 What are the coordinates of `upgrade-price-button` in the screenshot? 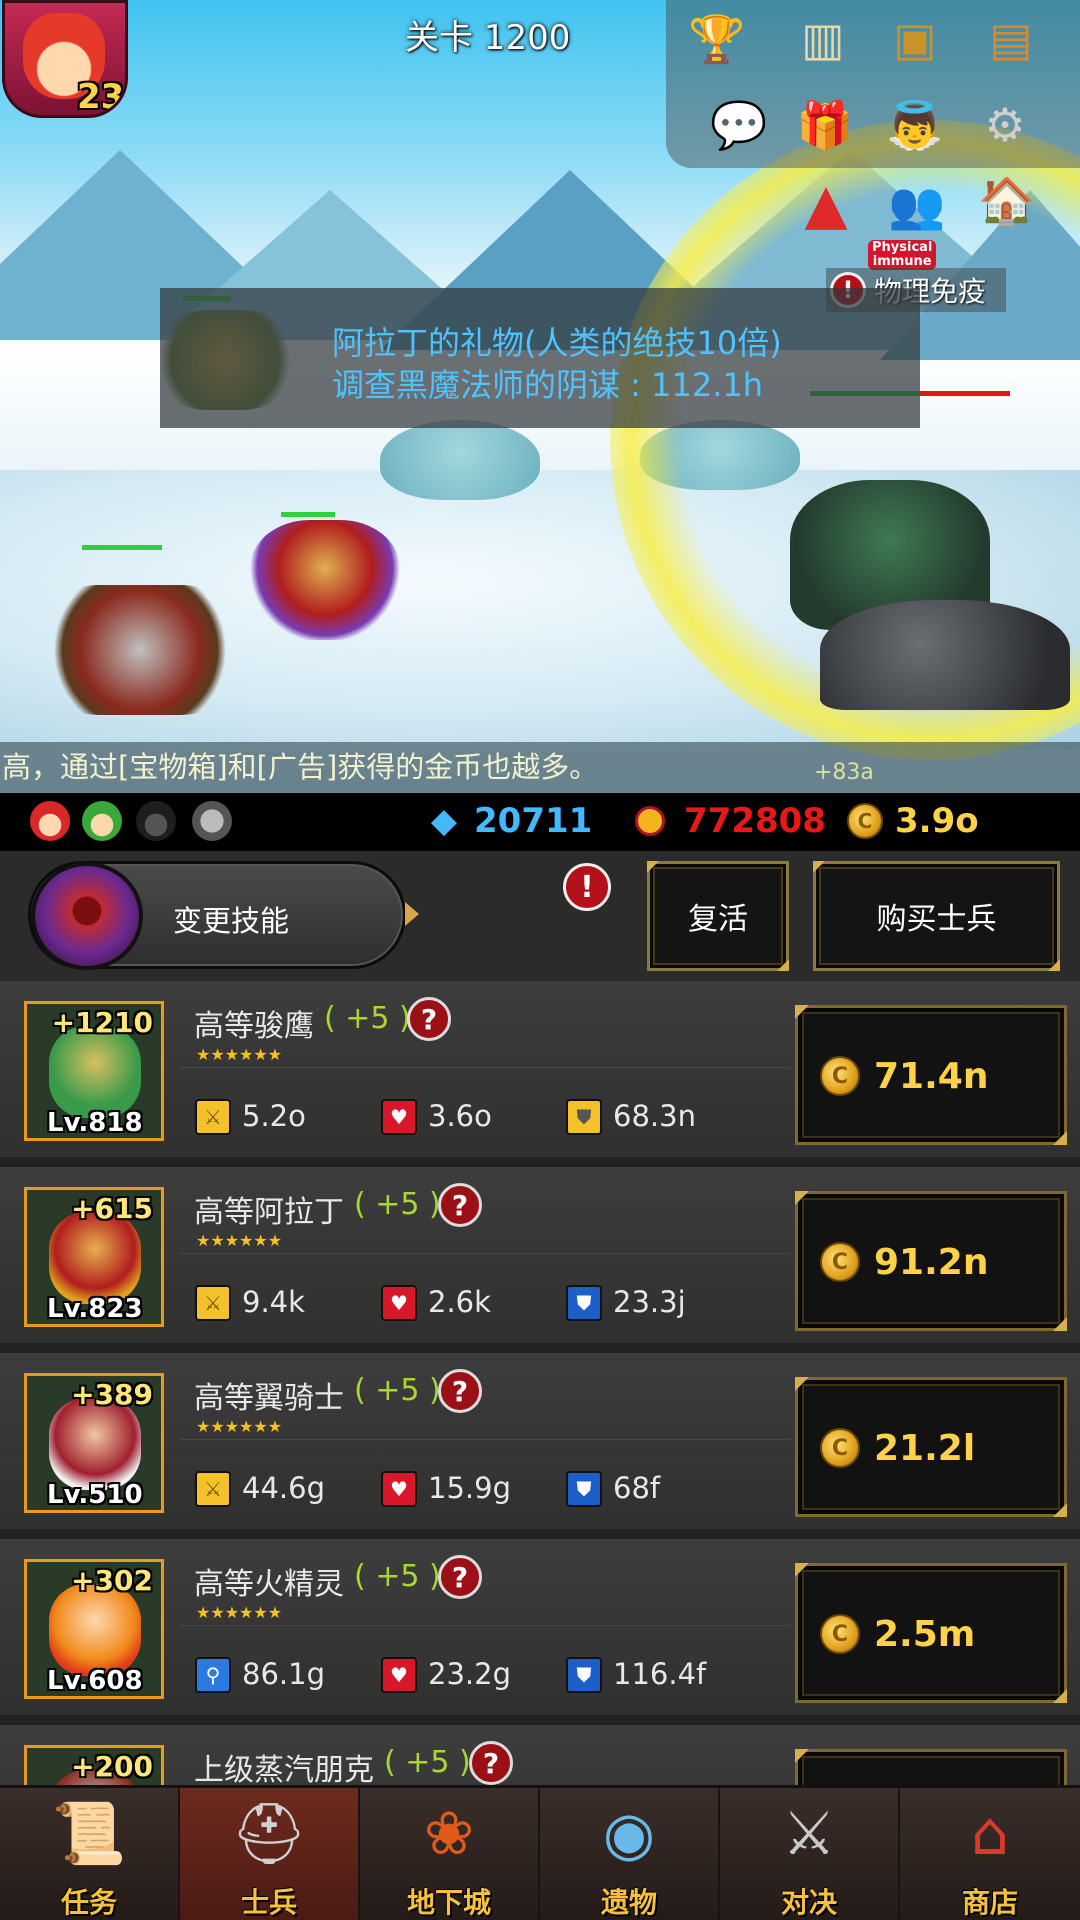 It's located at (931, 1767).